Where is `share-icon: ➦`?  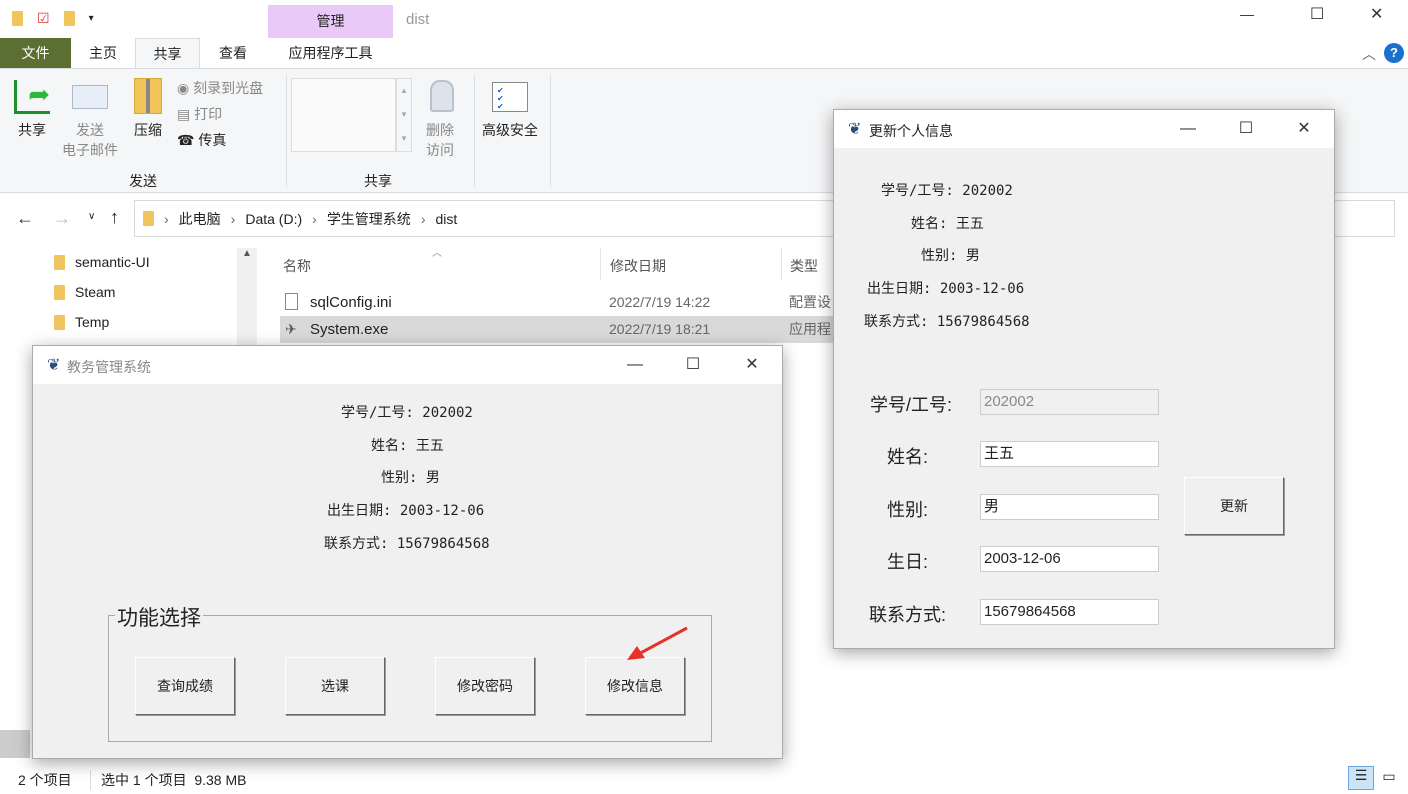
share-icon: ➦ is located at coordinates (32, 97).